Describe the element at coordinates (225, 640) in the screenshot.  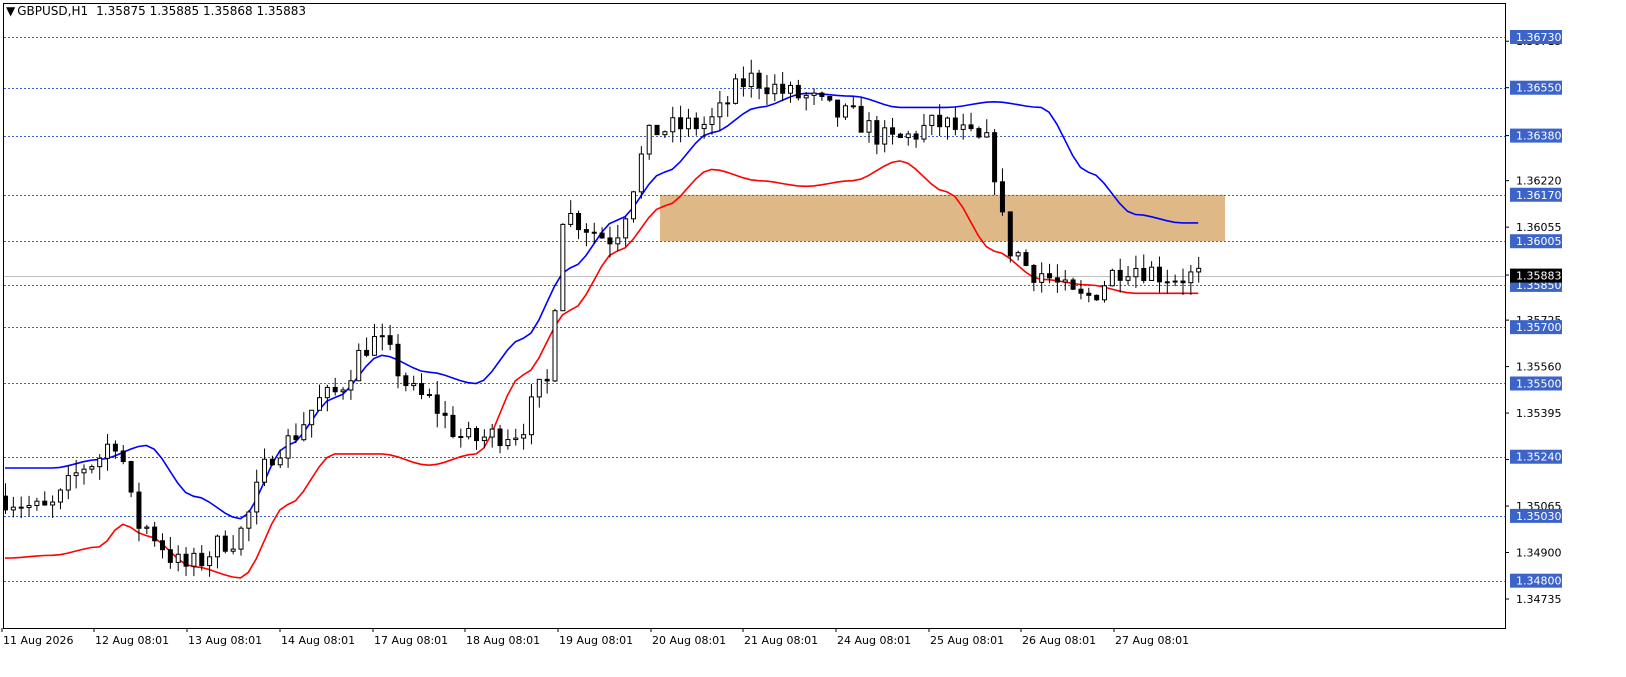
I see `time-tick-label: 13 Aug 08:01` at that location.